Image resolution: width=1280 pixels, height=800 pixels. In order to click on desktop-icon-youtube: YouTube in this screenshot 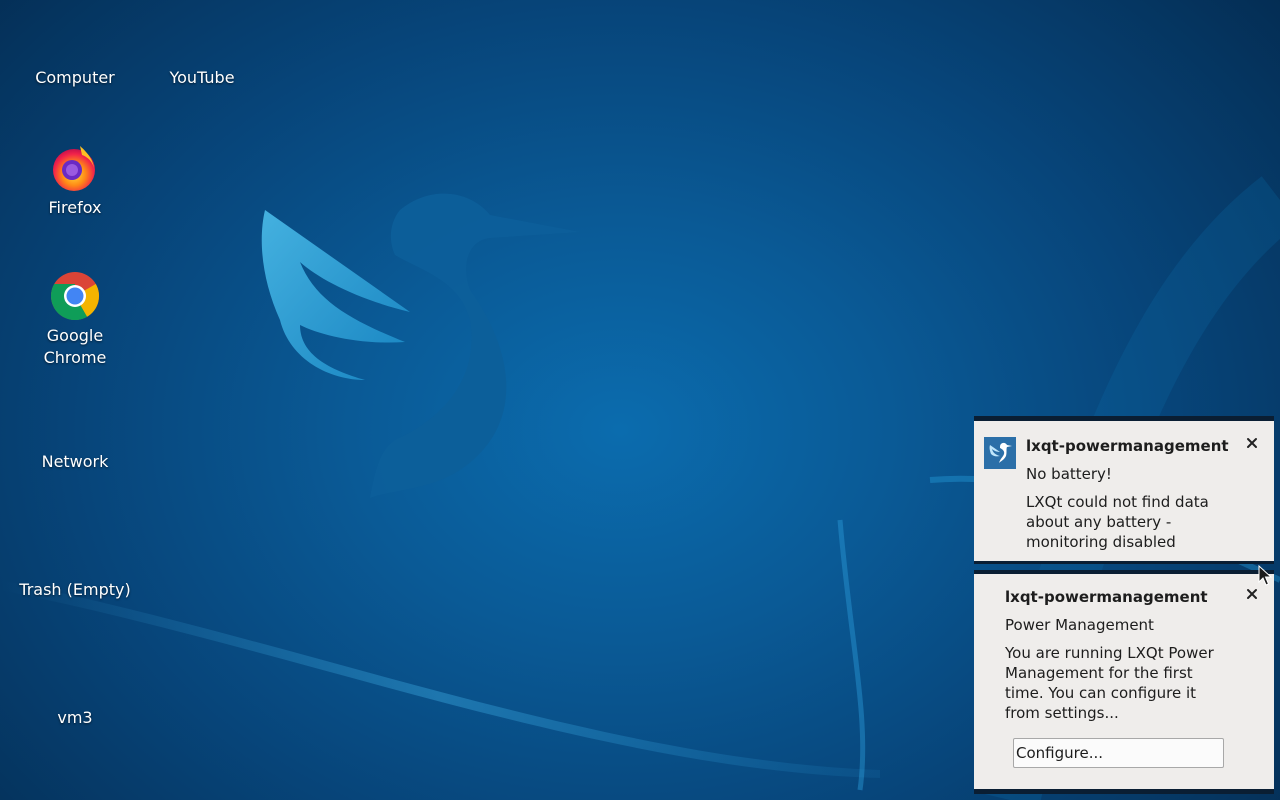, I will do `click(202, 78)`.